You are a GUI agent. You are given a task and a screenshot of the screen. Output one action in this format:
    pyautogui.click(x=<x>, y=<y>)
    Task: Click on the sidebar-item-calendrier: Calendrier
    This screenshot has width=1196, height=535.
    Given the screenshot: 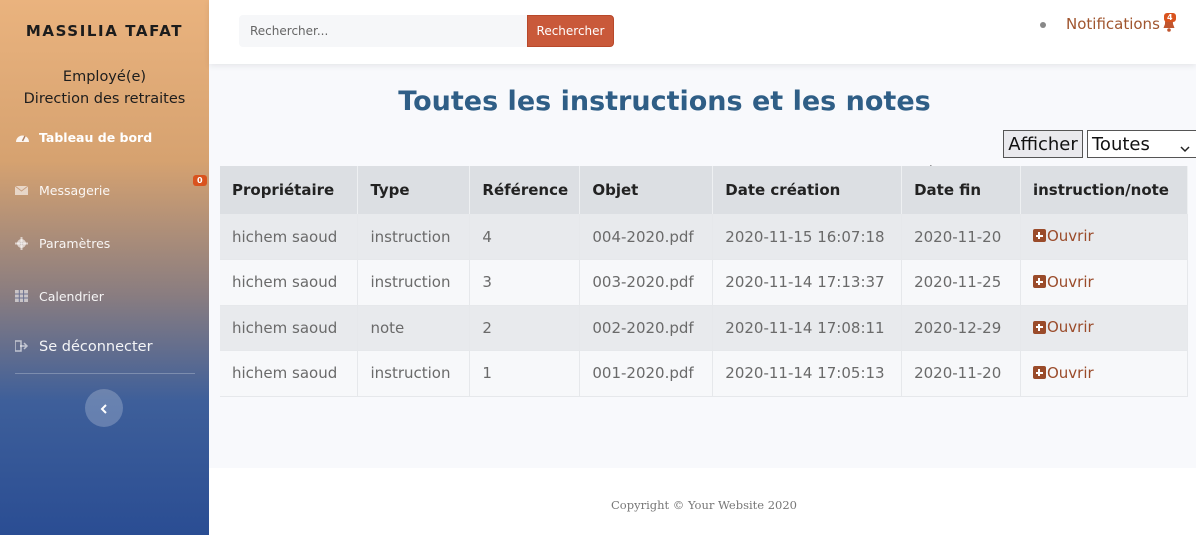 What is the action you would take?
    pyautogui.click(x=59, y=296)
    